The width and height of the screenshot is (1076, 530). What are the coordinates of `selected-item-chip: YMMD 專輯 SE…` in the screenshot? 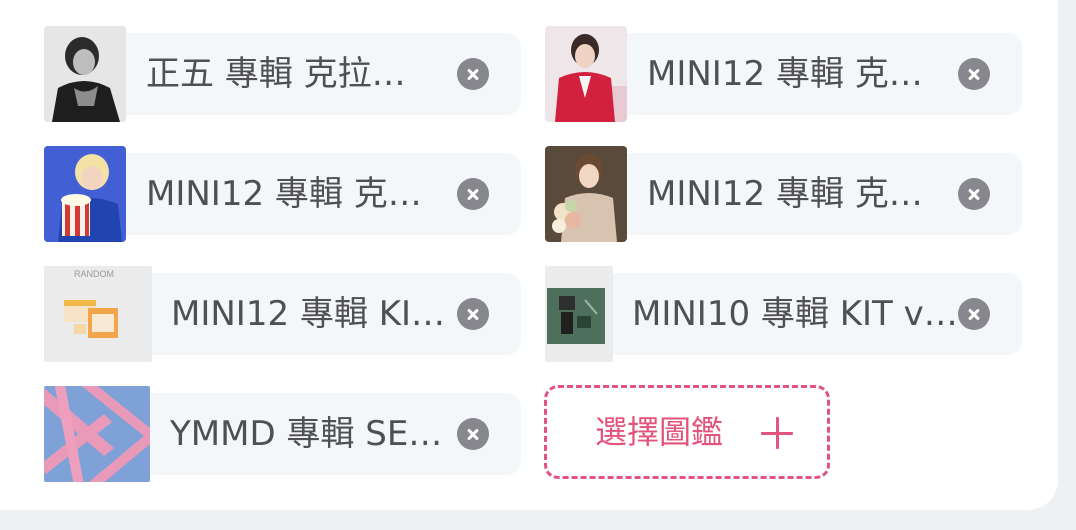 It's located at (282, 434).